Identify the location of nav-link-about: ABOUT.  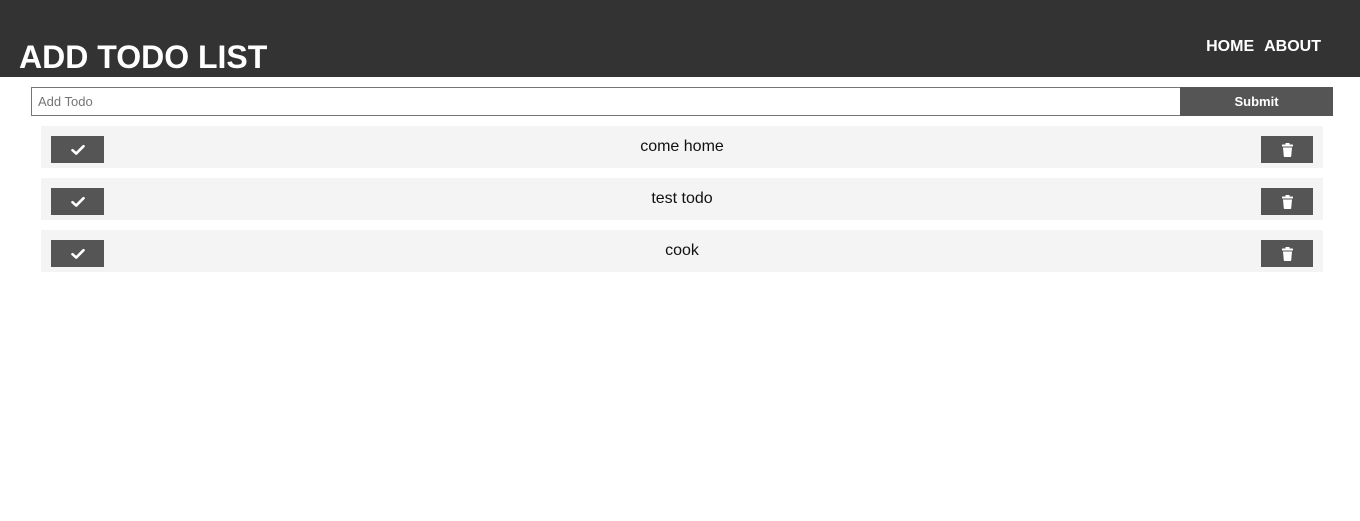
(1292, 47).